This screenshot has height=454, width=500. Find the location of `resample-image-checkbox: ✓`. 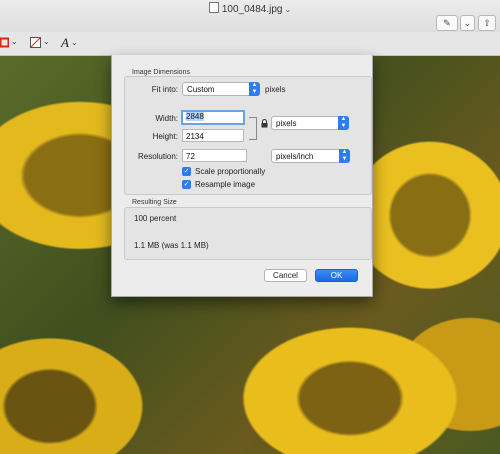

resample-image-checkbox: ✓ is located at coordinates (186, 184).